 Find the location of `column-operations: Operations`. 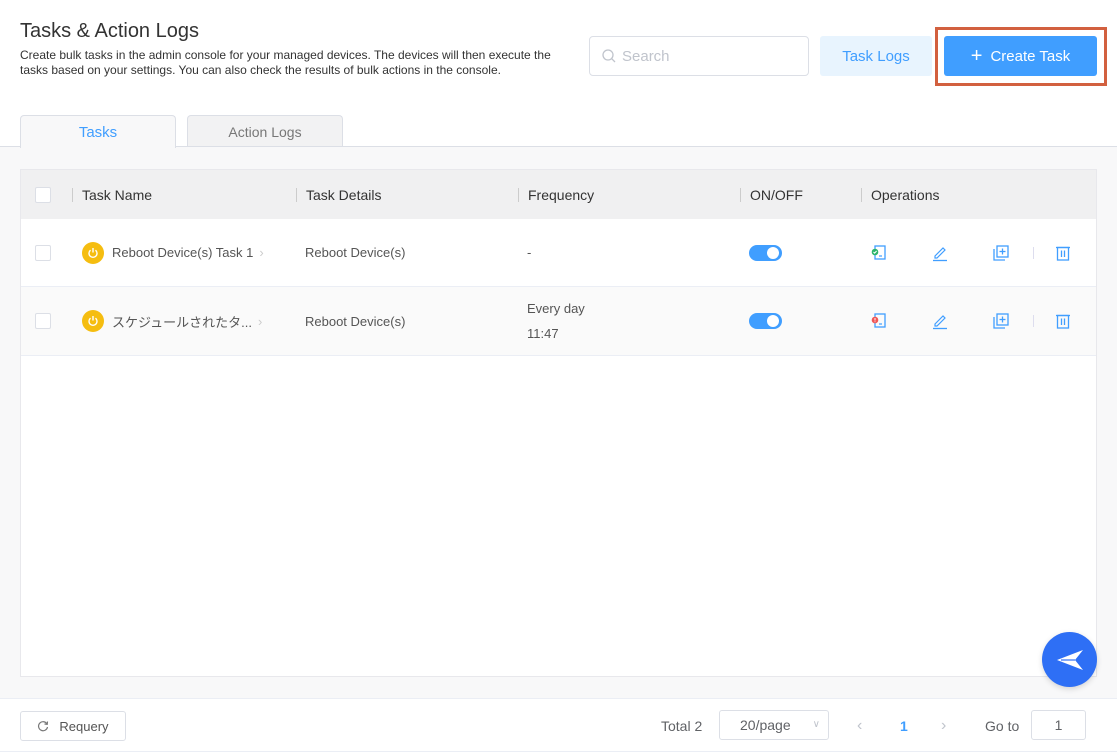

column-operations: Operations is located at coordinates (905, 194).